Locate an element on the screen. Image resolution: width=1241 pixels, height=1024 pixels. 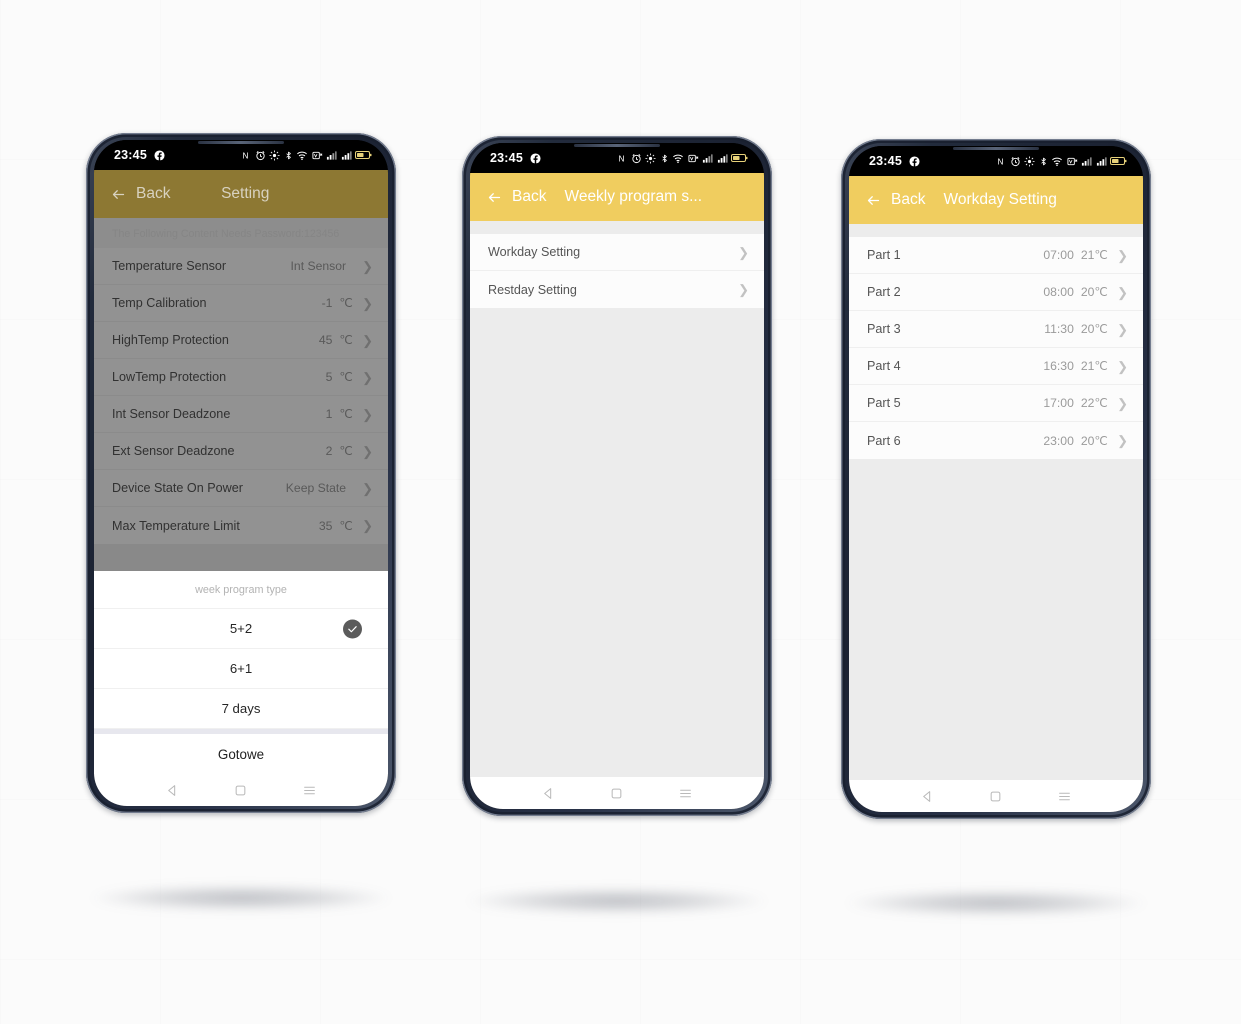
sheet-option-6plus1: 6+1 is located at coordinates (241, 669).